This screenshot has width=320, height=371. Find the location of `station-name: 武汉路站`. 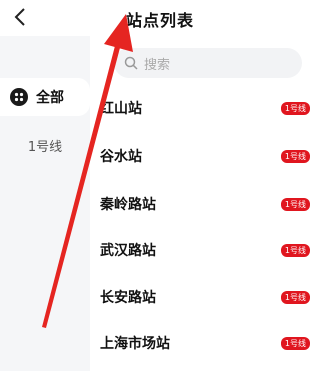

station-name: 武汉路站 is located at coordinates (128, 251).